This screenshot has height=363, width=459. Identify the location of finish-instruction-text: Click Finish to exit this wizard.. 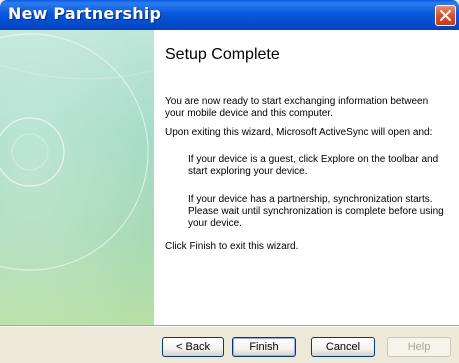
(232, 246).